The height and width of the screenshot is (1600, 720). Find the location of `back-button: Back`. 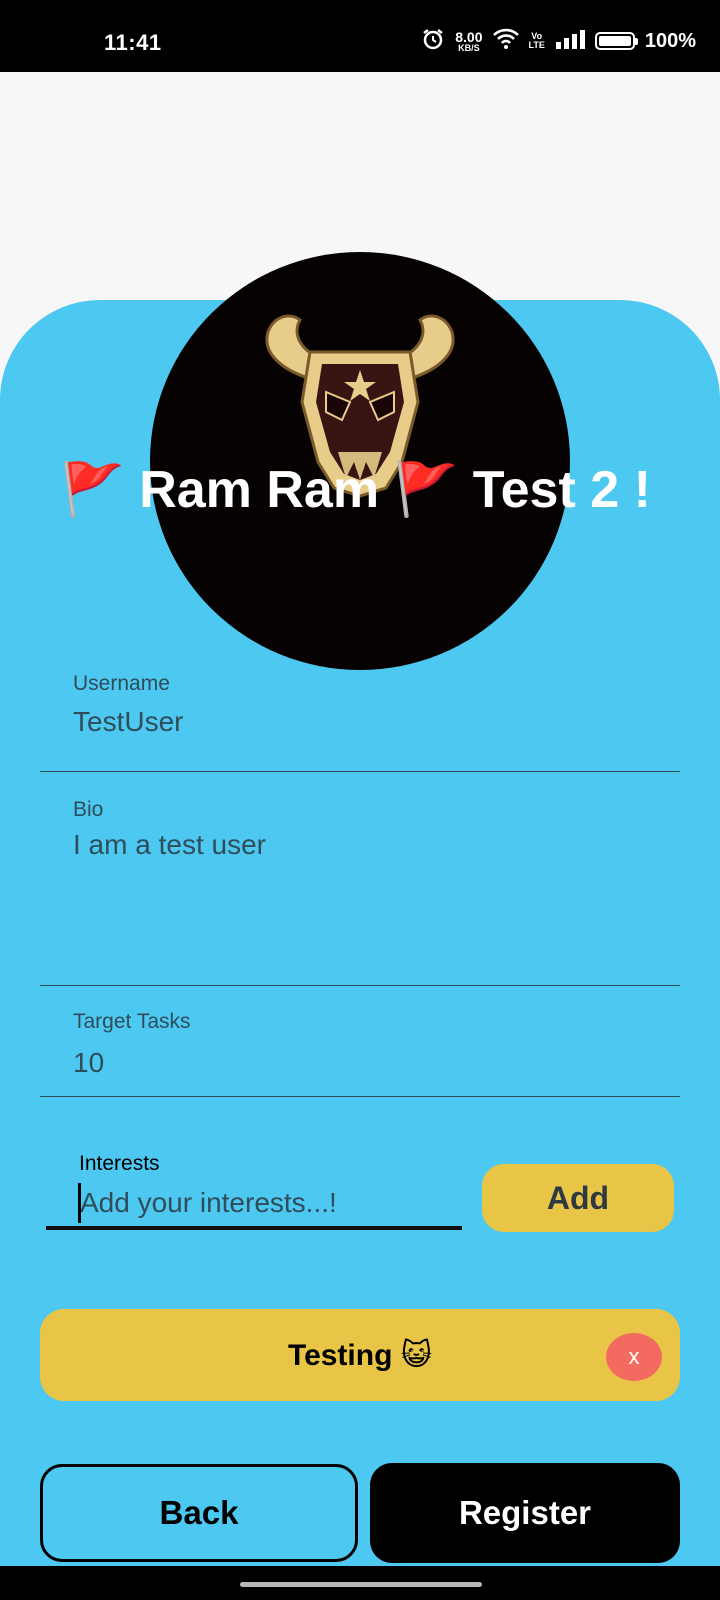

back-button: Back is located at coordinates (199, 1513).